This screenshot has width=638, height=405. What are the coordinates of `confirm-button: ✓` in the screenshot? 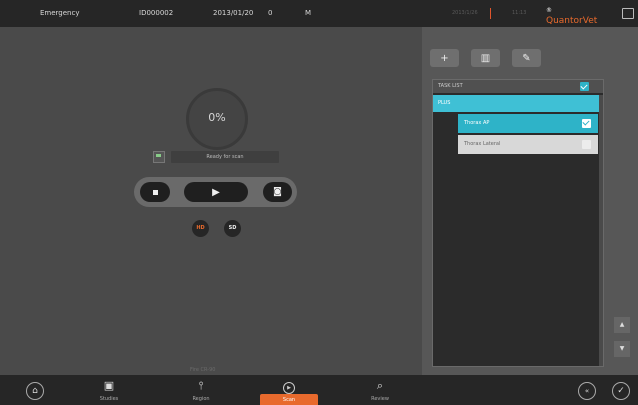 It's located at (621, 391).